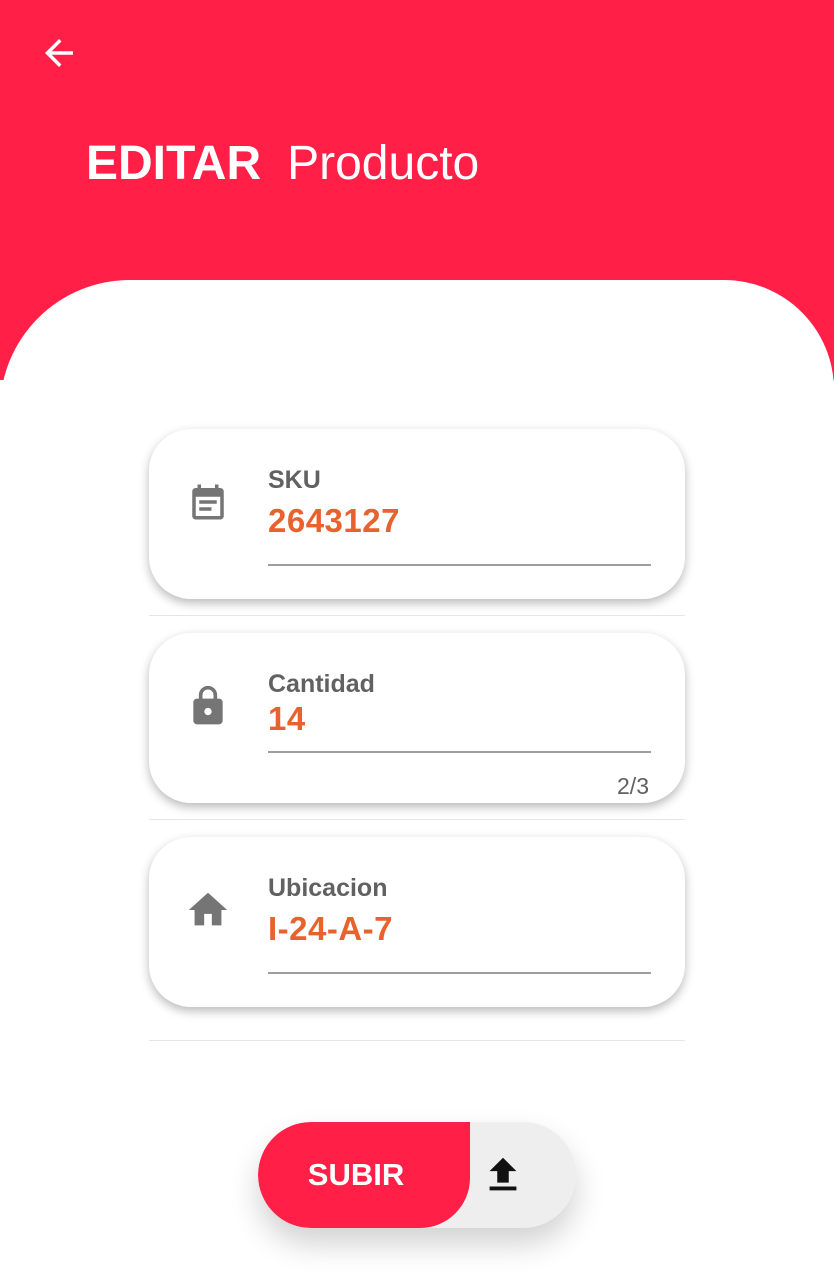  Describe the element at coordinates (321, 684) in the screenshot. I see `cantidad-label: Cantidad` at that location.